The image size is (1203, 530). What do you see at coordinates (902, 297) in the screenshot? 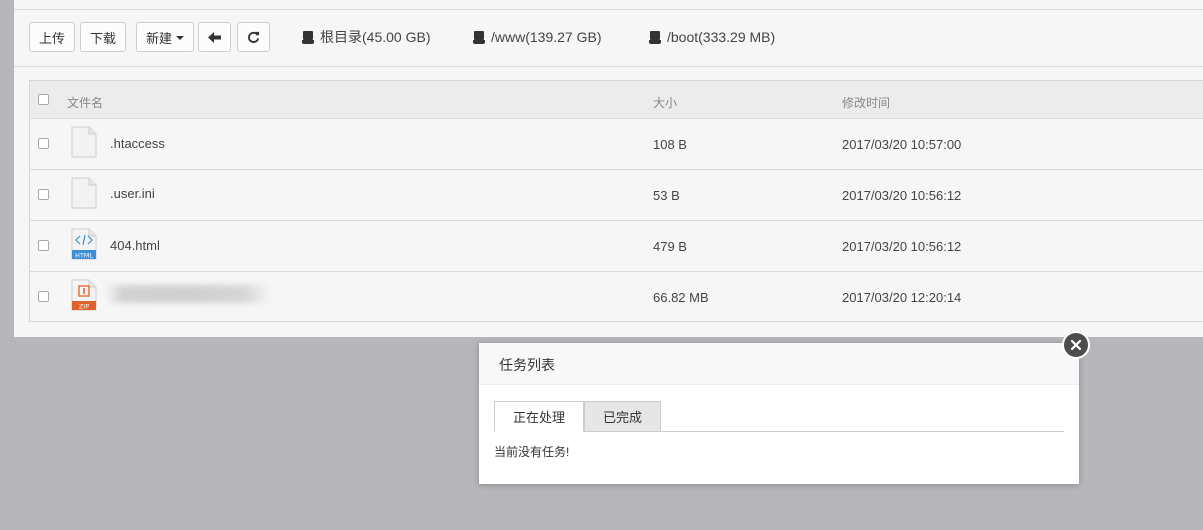
I see `file-mtime: 2017/03/20 12:20:14` at bounding box center [902, 297].